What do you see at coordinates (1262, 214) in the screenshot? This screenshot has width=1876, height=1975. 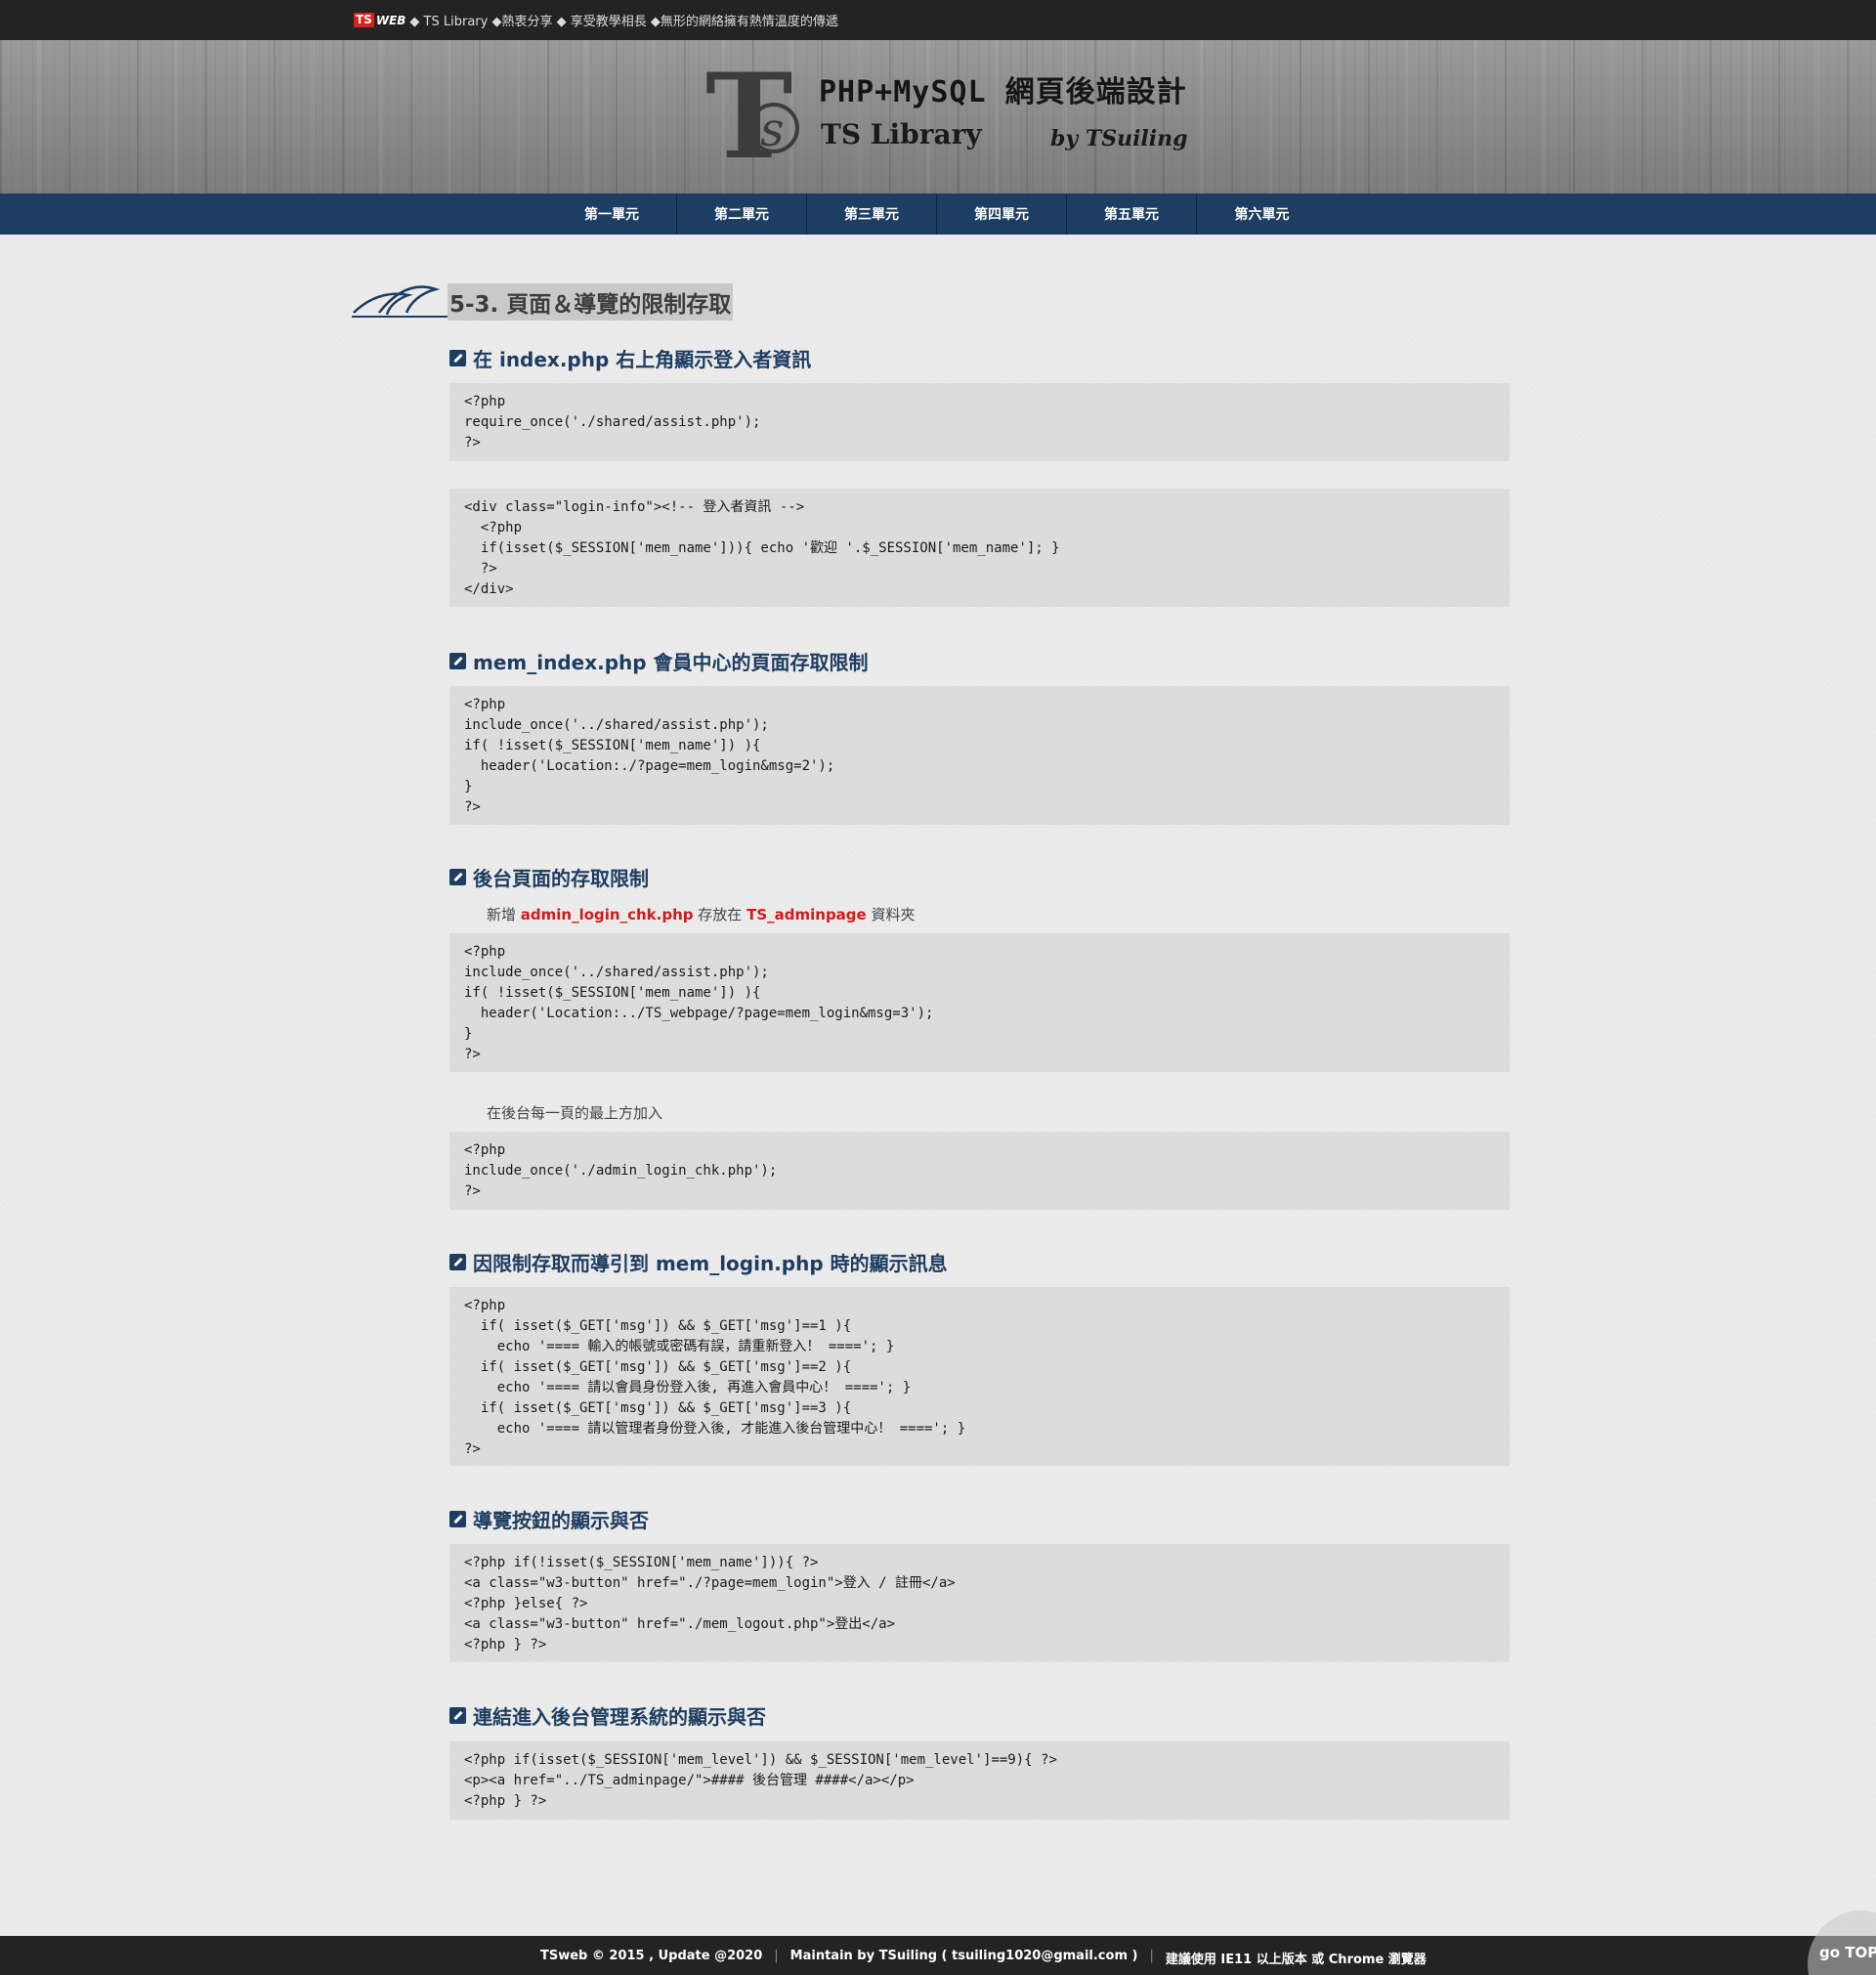 I see `nav-item-unit-6: 第六單元` at bounding box center [1262, 214].